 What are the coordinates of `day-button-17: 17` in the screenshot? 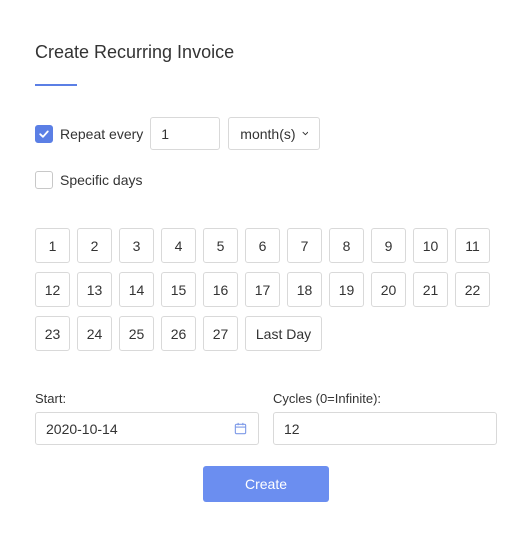 It's located at (262, 289).